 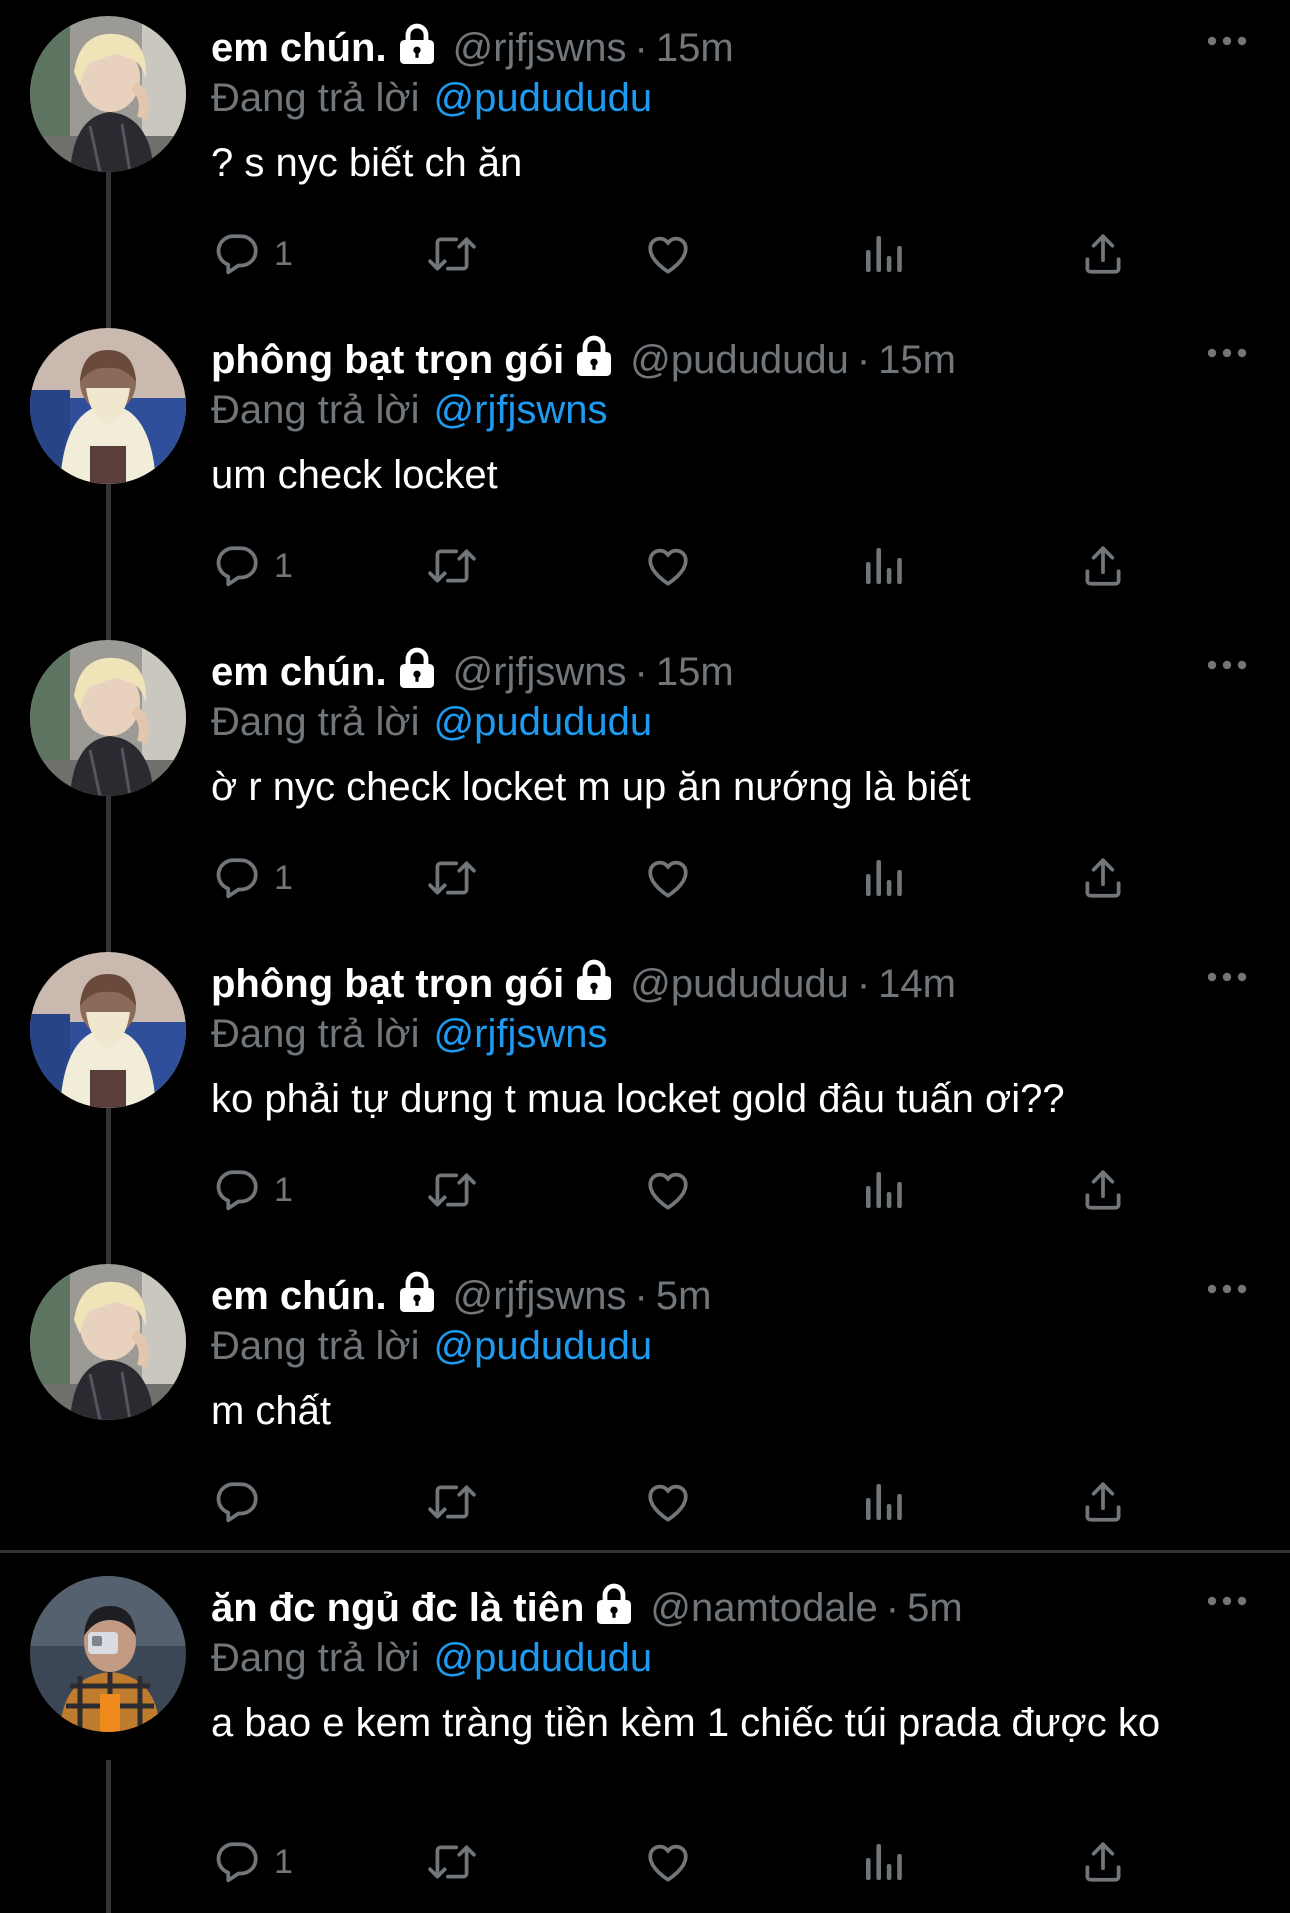 I want to click on user-handle: @namtodale, so click(x=763, y=1608).